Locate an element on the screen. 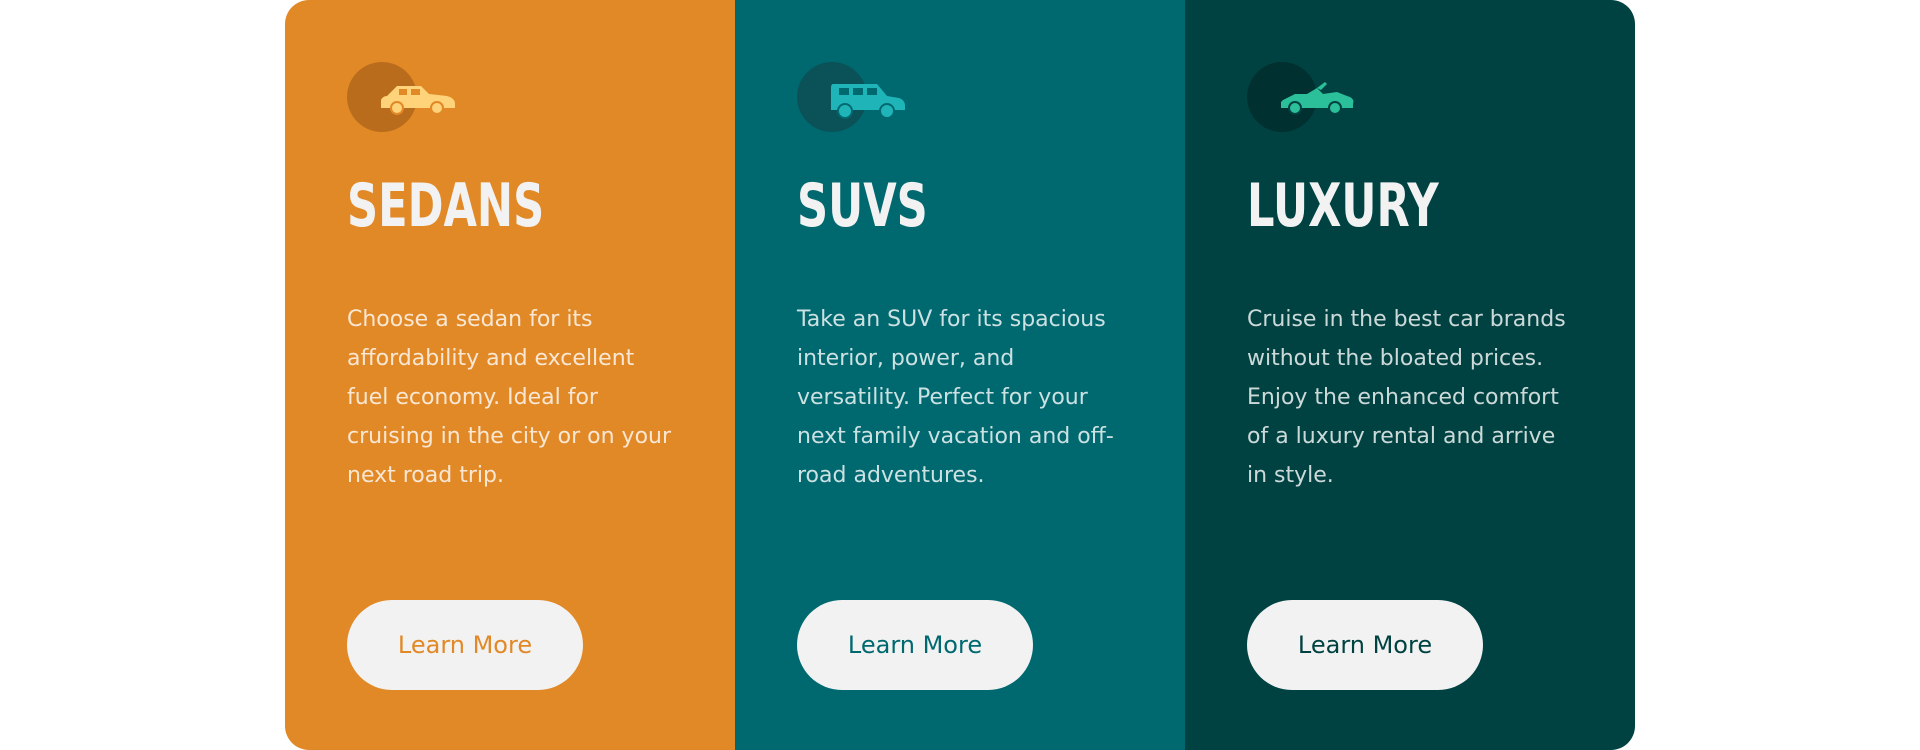  sedan-car-icon is located at coordinates (407, 98).